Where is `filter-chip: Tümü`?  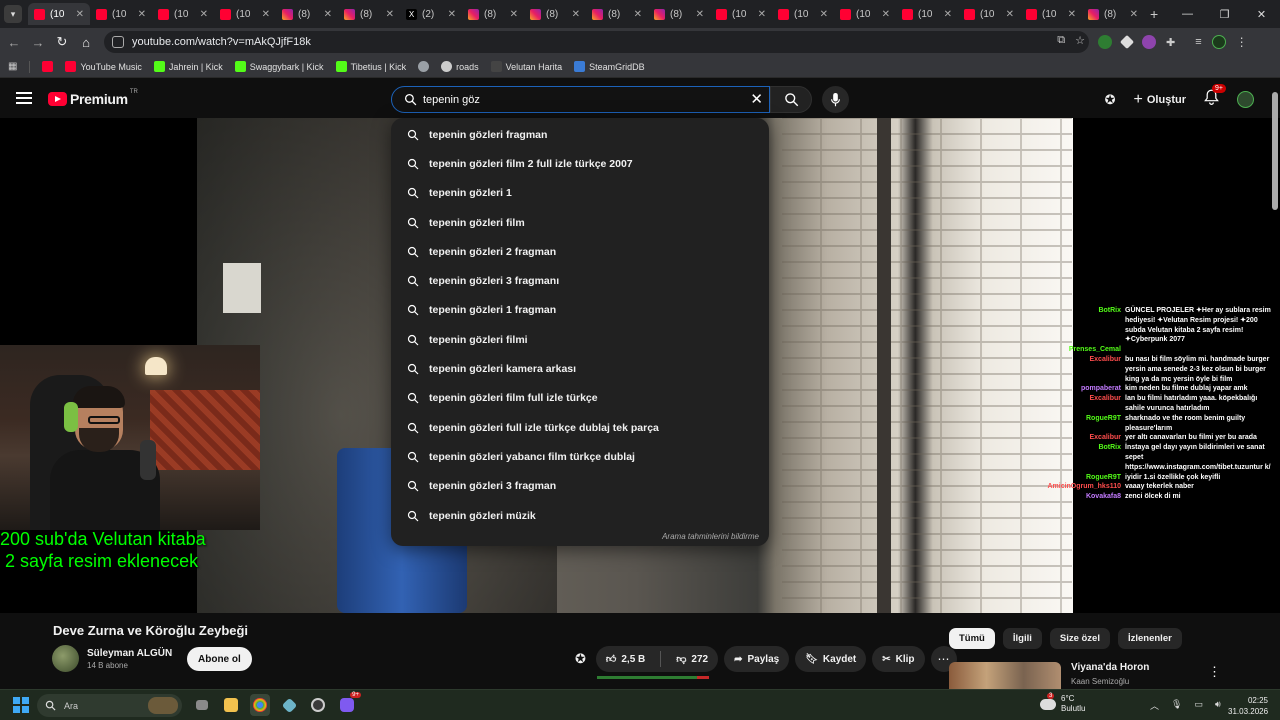 filter-chip: Tümü is located at coordinates (972, 638).